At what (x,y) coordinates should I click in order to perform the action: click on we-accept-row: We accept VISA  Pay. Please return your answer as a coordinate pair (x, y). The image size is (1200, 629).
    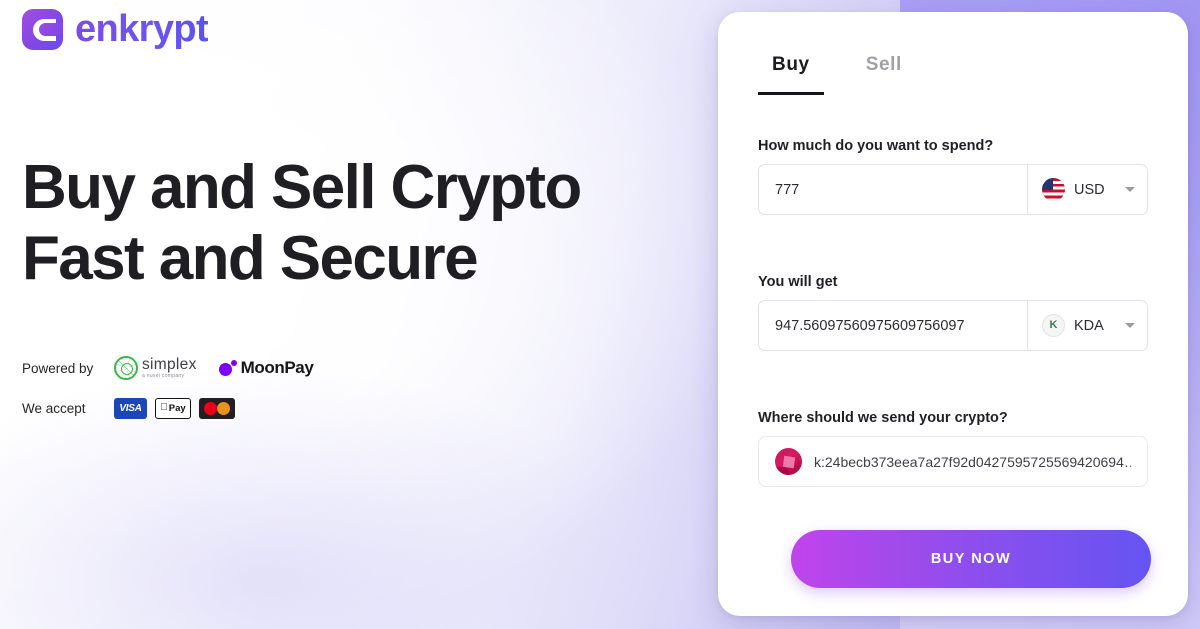
    Looking at the image, I should click on (167, 408).